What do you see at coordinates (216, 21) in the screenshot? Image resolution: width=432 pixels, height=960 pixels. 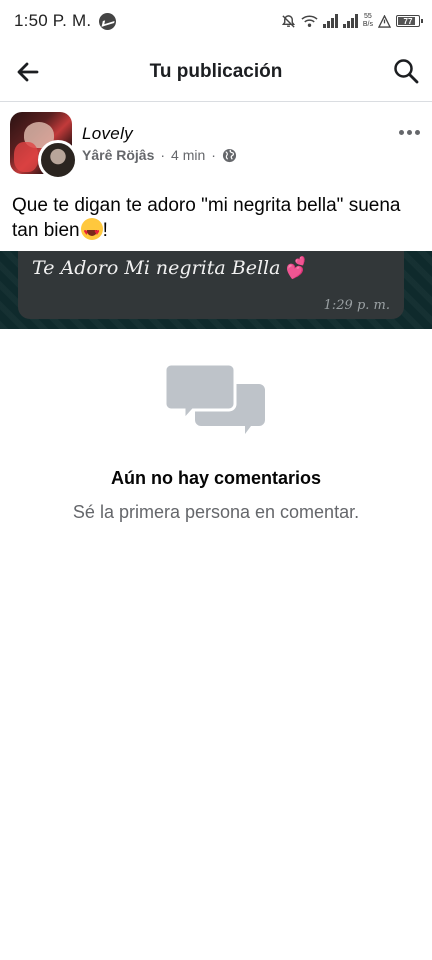 I see `status-bar: 1:50 P. M. 55 B/s 77` at bounding box center [216, 21].